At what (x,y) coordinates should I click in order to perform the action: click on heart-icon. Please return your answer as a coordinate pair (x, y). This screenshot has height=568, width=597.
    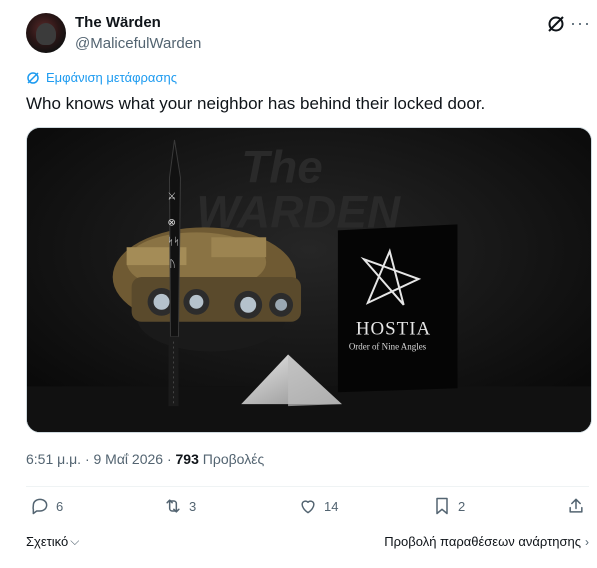
    Looking at the image, I should click on (308, 507).